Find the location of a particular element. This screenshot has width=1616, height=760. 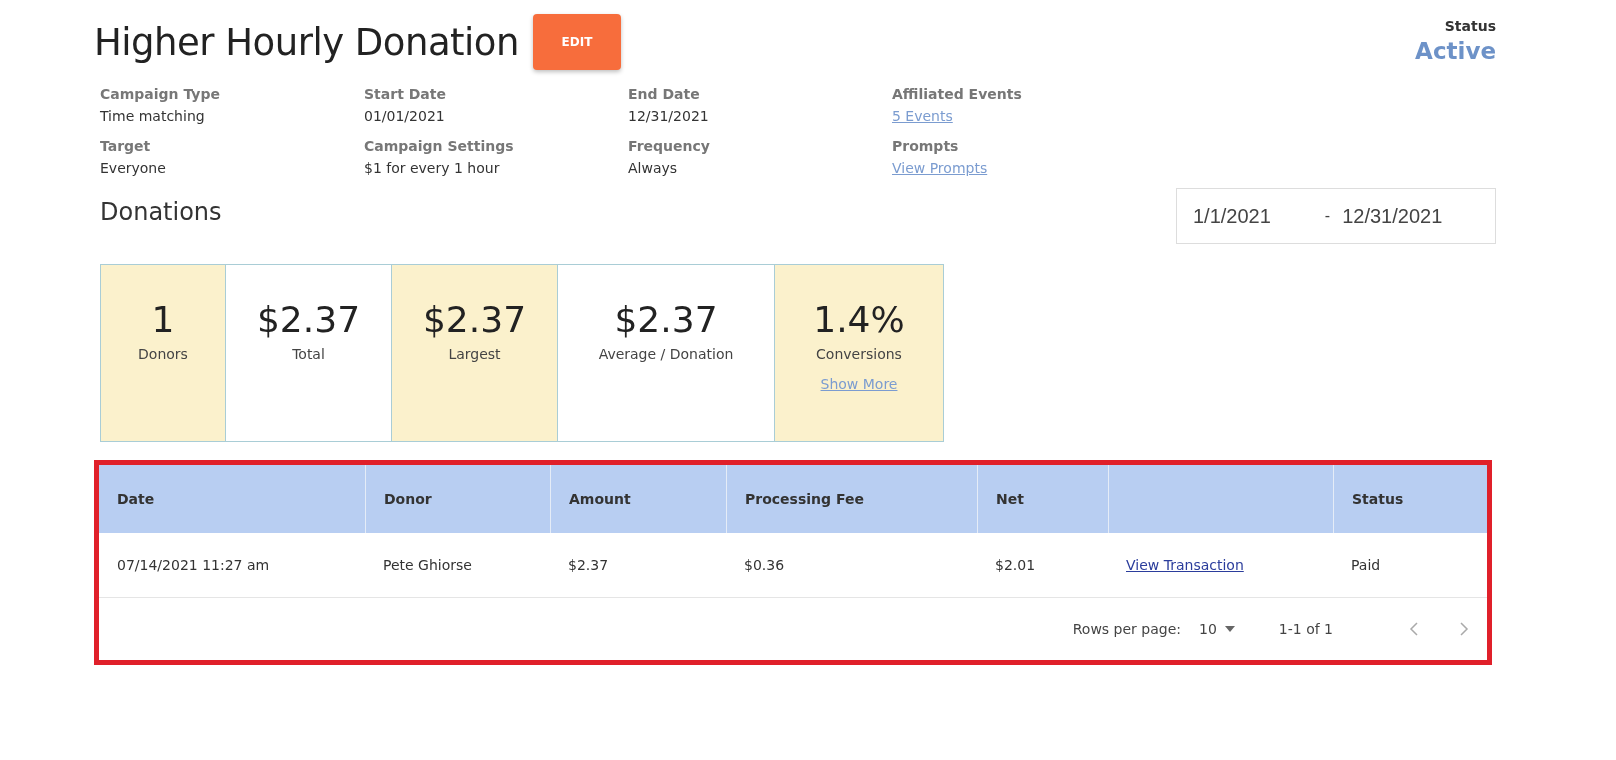

detail-link: View Prompts is located at coordinates (940, 168).